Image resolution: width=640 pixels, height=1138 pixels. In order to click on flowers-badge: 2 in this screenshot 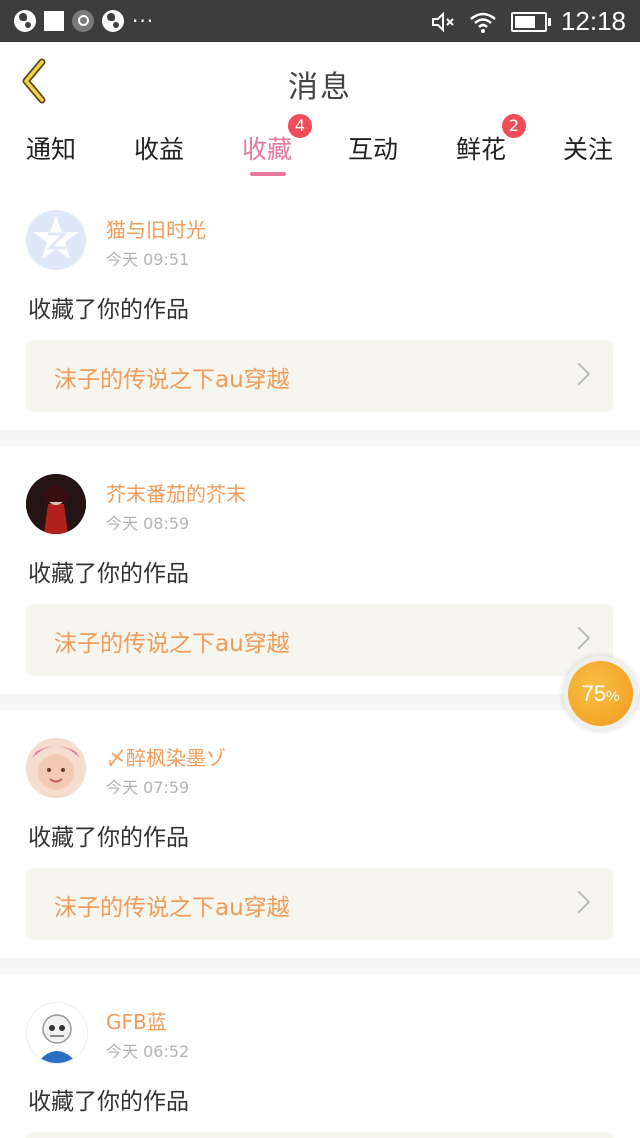, I will do `click(514, 126)`.